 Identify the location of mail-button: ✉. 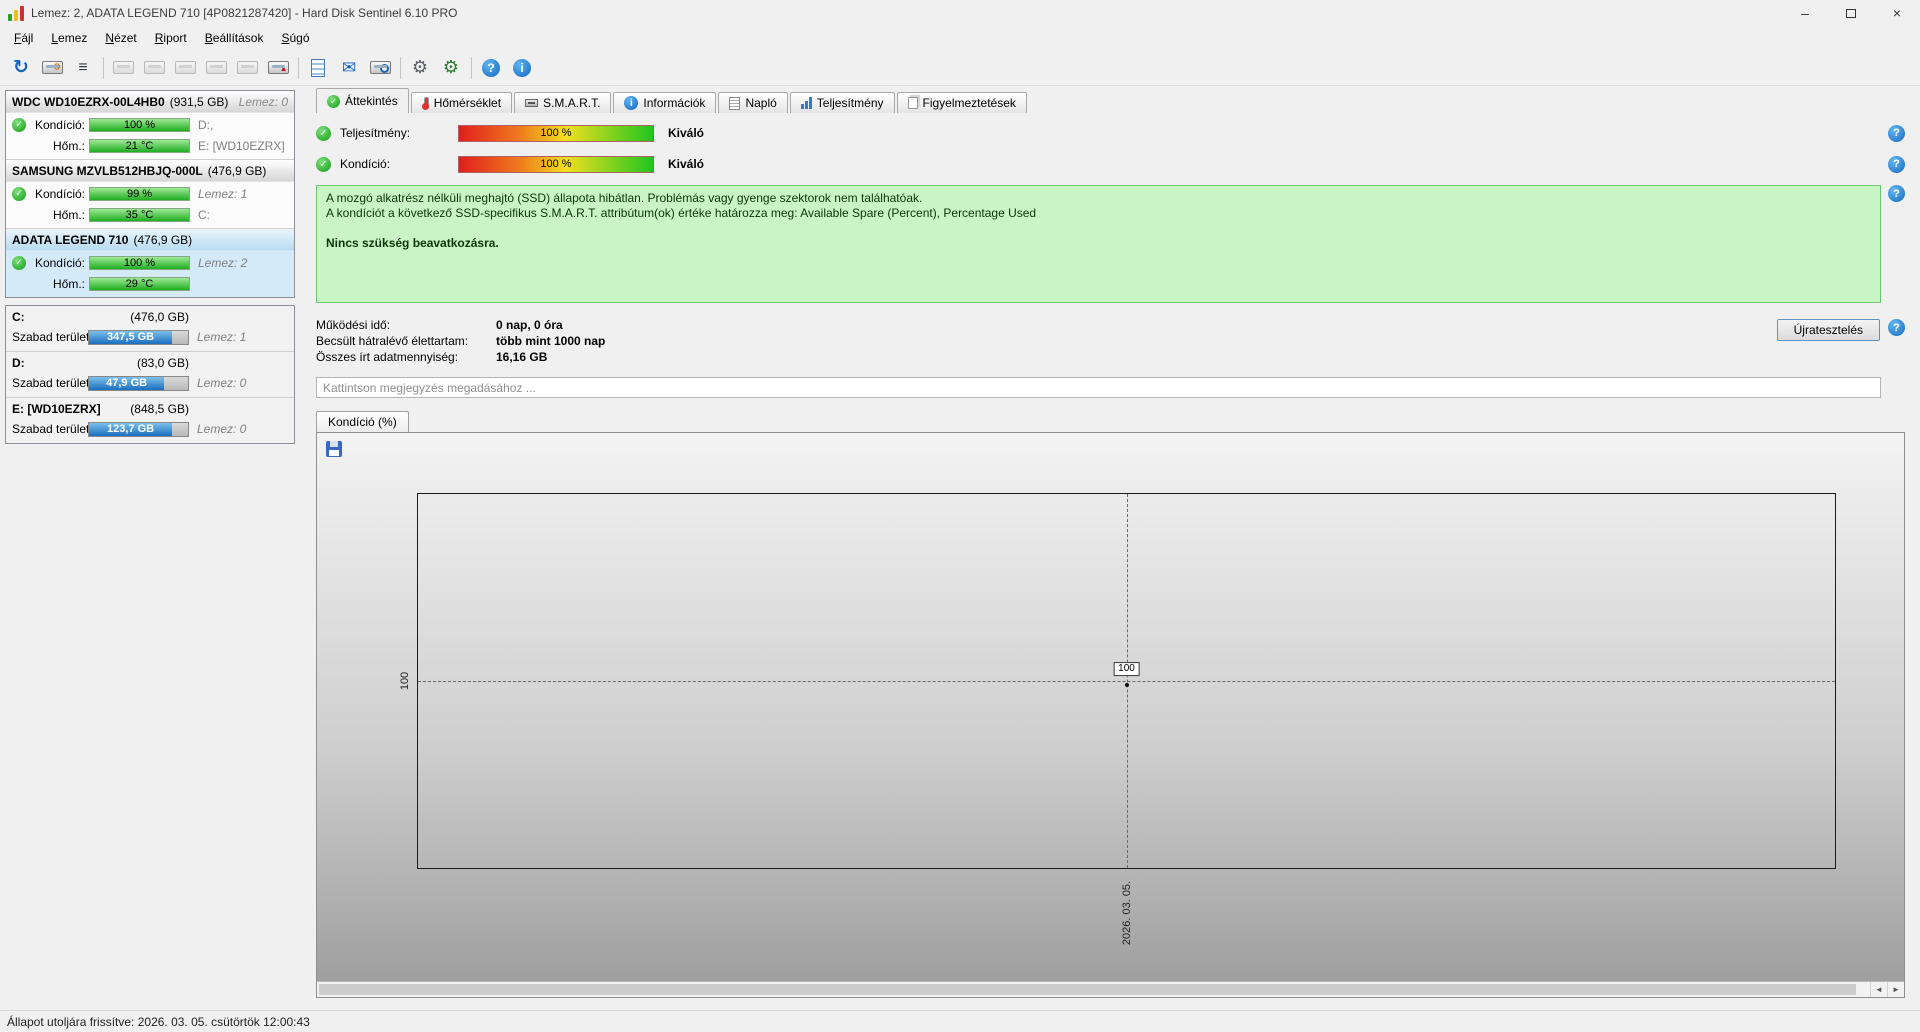
(349, 68).